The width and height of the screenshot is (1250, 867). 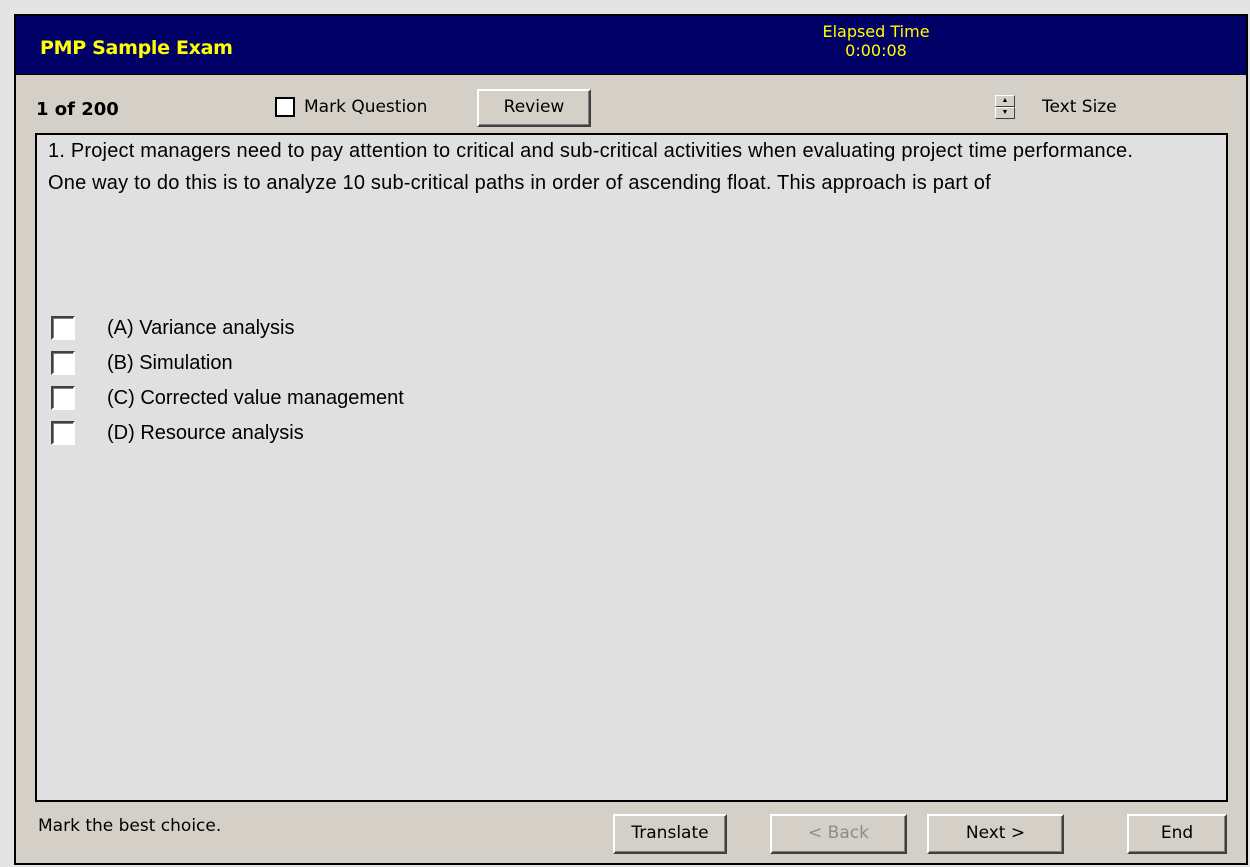 What do you see at coordinates (1005, 113) in the screenshot?
I see `spinner-down-icon: ▼` at bounding box center [1005, 113].